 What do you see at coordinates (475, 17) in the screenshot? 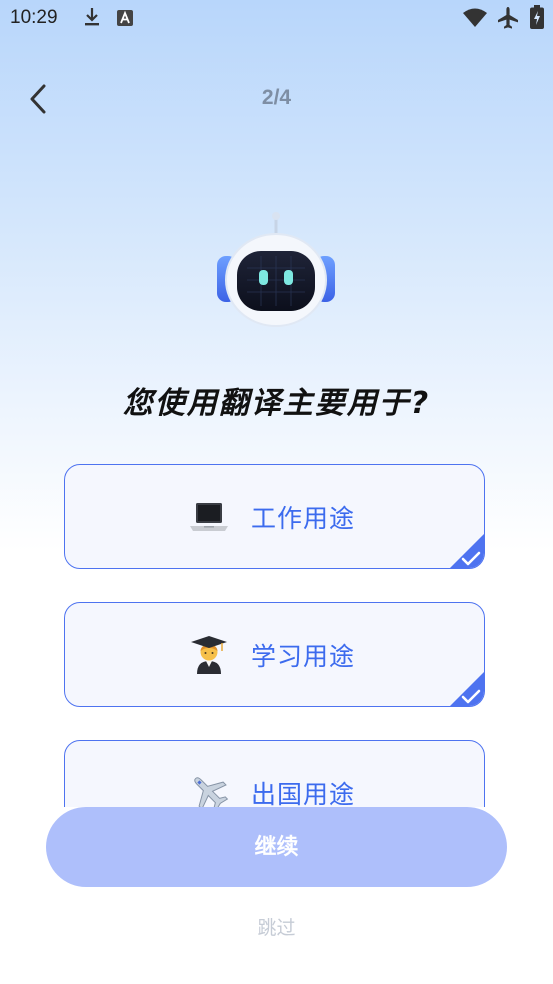
I see `wifi-icon` at bounding box center [475, 17].